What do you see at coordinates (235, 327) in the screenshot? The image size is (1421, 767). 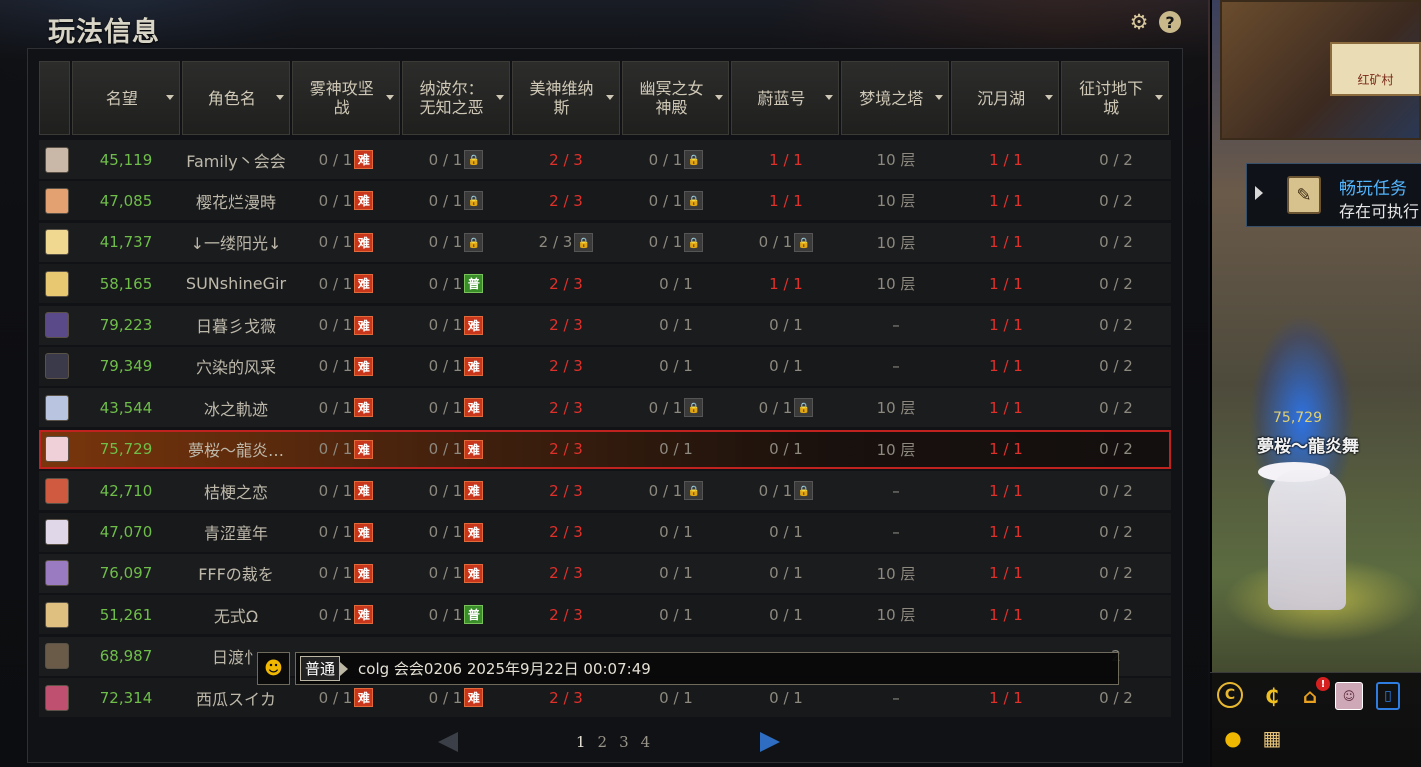 I see `character-name-cell-text: 日暮彡戈薇` at bounding box center [235, 327].